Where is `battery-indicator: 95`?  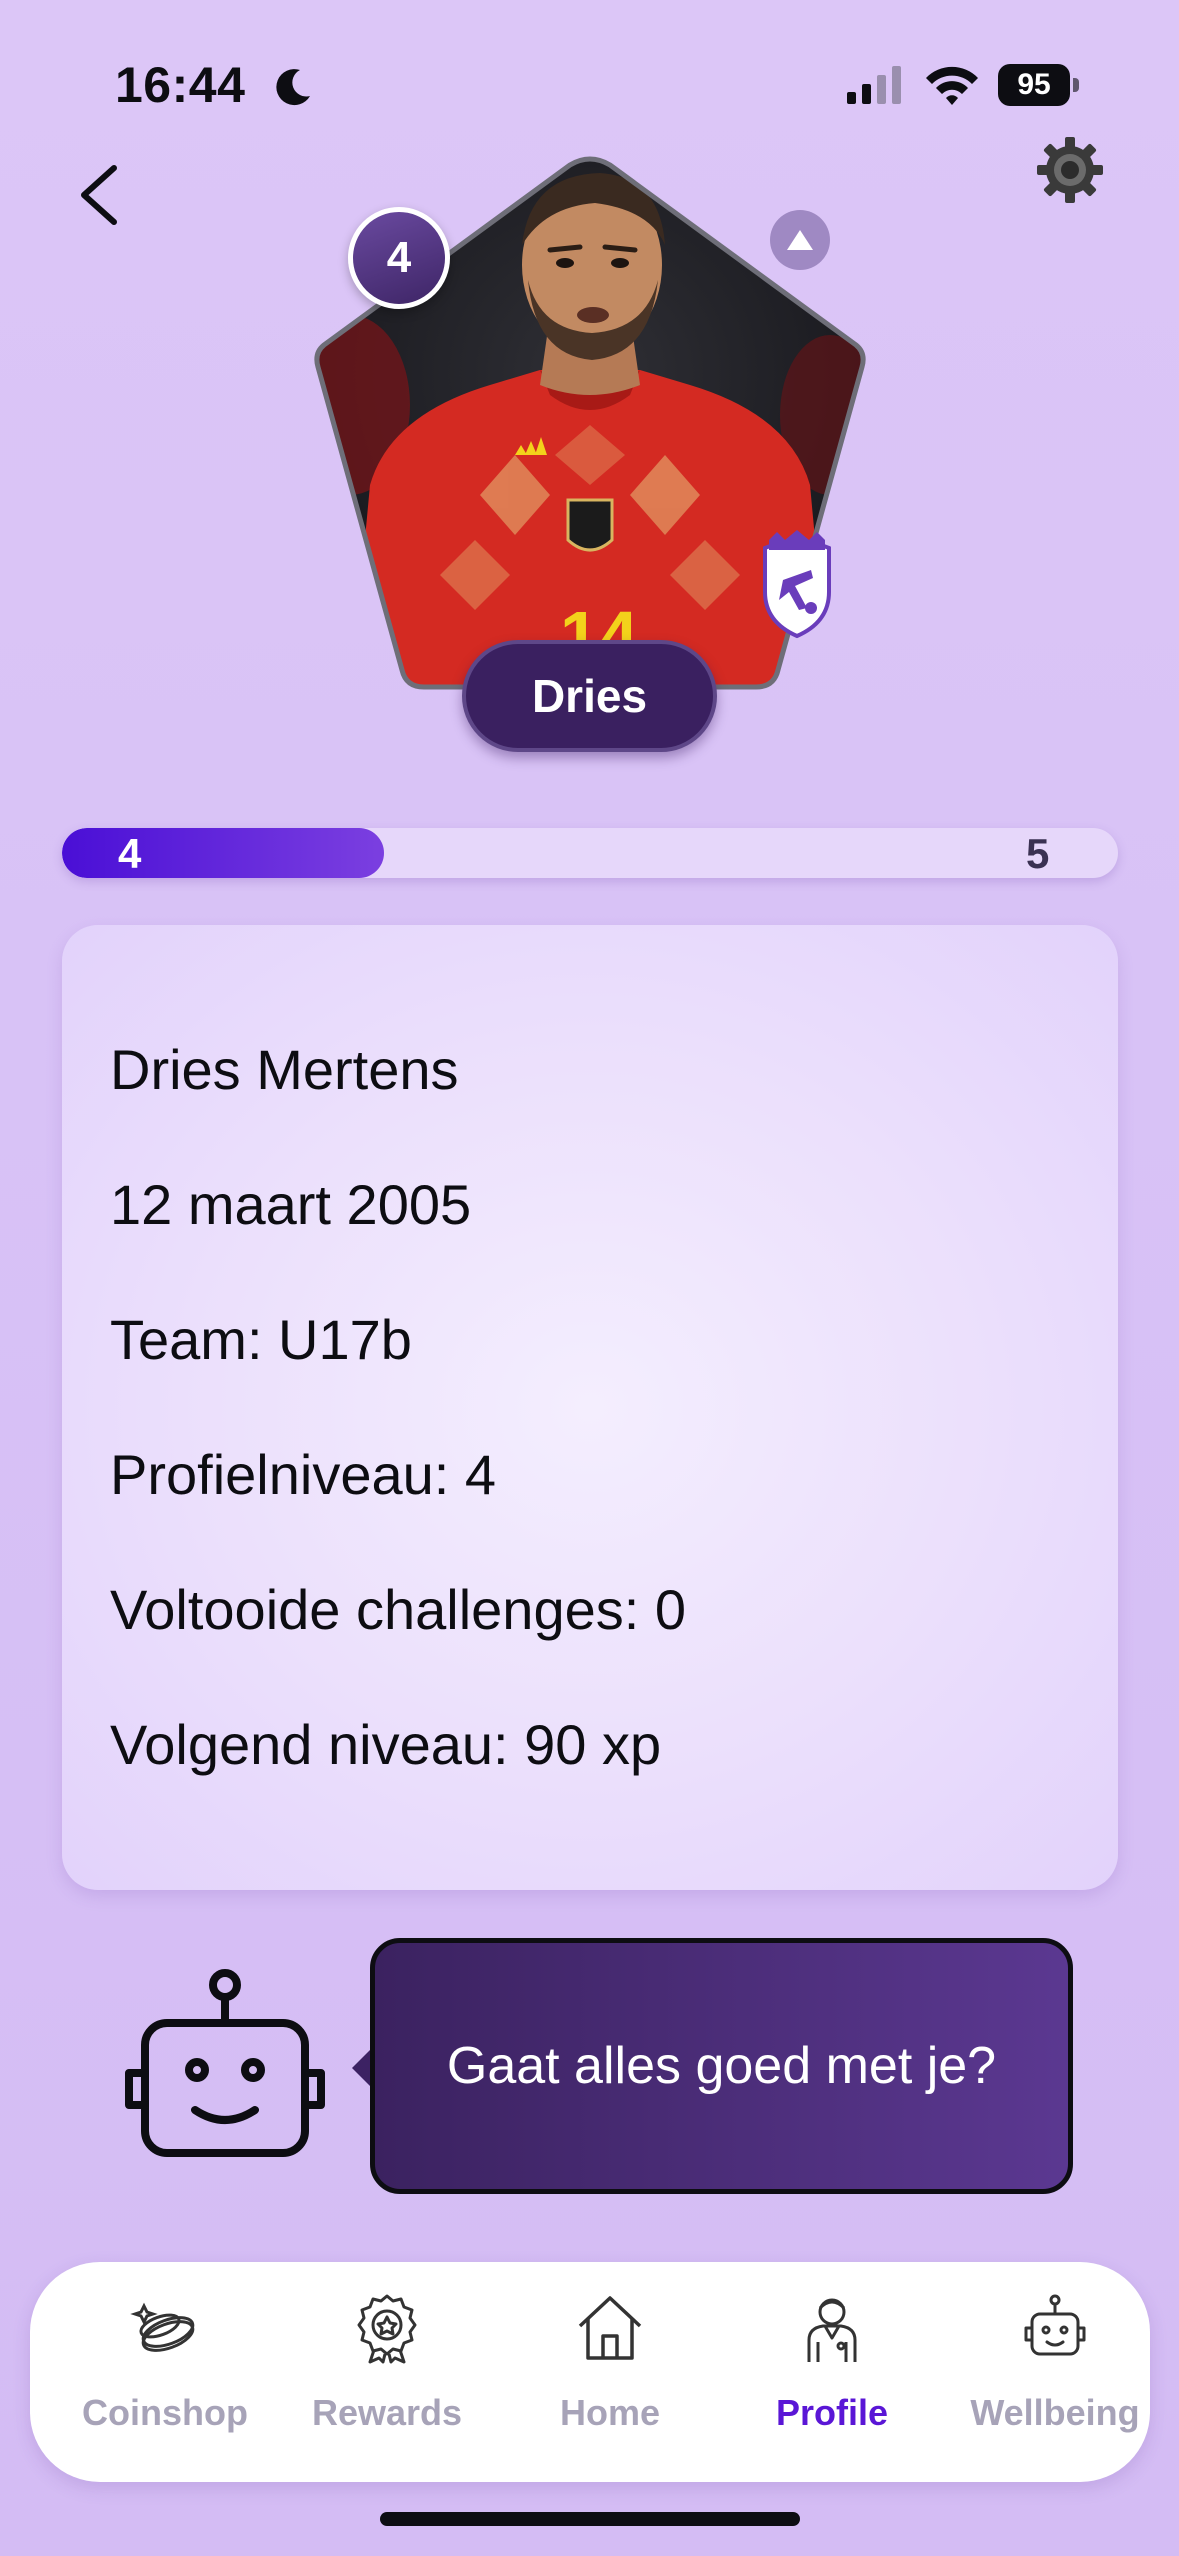
battery-indicator: 95 is located at coordinates (1039, 85).